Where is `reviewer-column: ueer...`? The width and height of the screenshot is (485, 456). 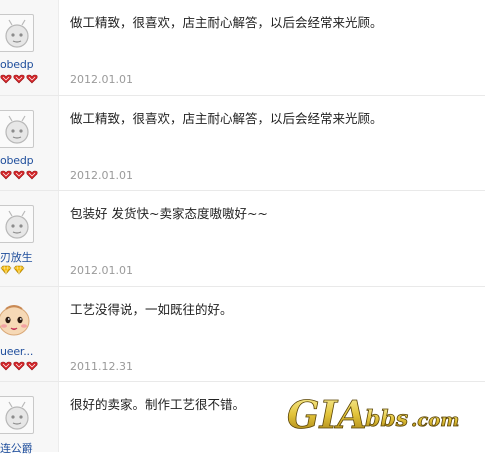 reviewer-column: ueer... is located at coordinates (29, 334).